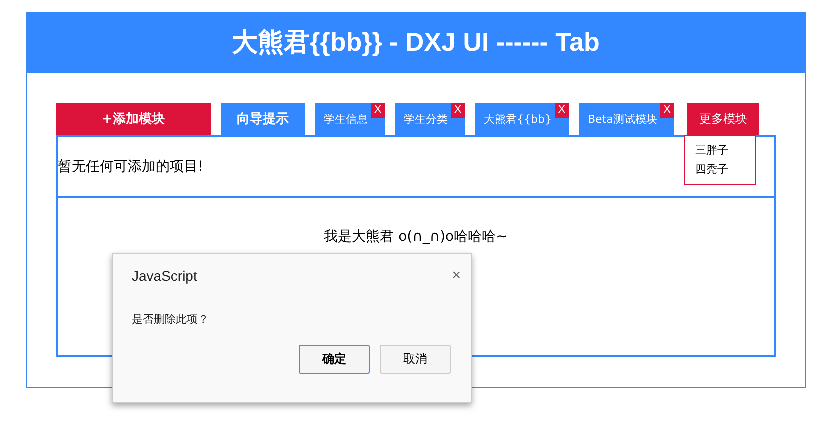 The height and width of the screenshot is (425, 826). What do you see at coordinates (415, 359) in the screenshot?
I see `cancel-button: 取消` at bounding box center [415, 359].